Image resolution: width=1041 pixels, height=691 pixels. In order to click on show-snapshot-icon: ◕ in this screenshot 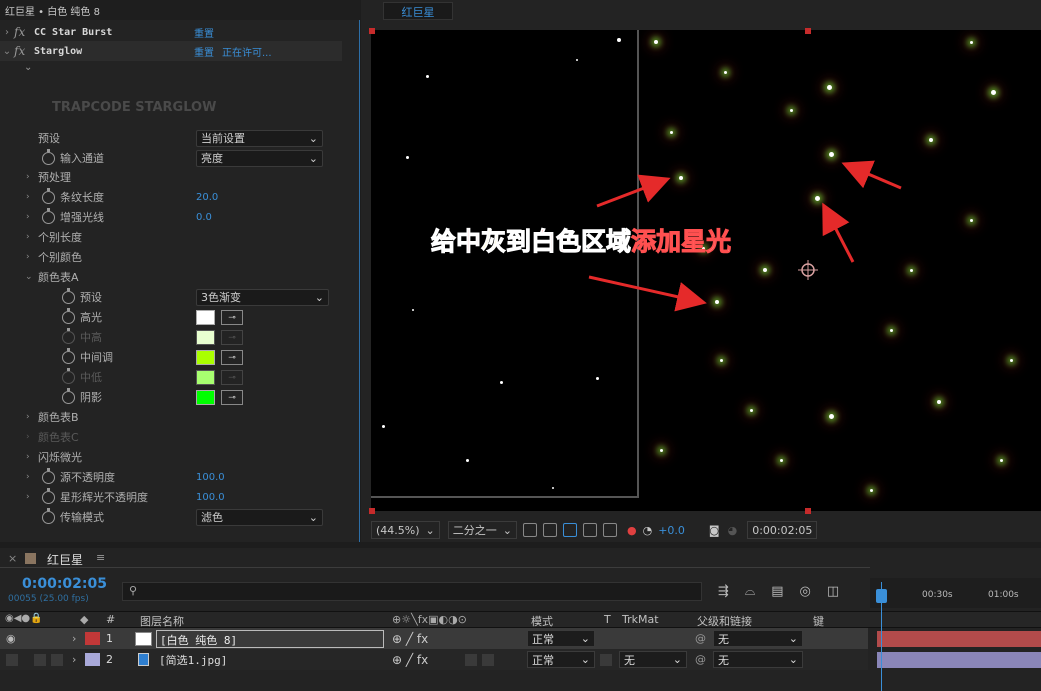, I will do `click(733, 530)`.